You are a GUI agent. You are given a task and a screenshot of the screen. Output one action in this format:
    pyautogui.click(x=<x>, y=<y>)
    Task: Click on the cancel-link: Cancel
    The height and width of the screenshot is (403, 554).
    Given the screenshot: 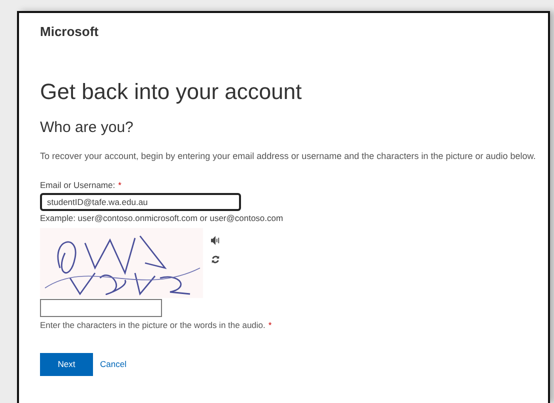 What is the action you would take?
    pyautogui.click(x=113, y=364)
    